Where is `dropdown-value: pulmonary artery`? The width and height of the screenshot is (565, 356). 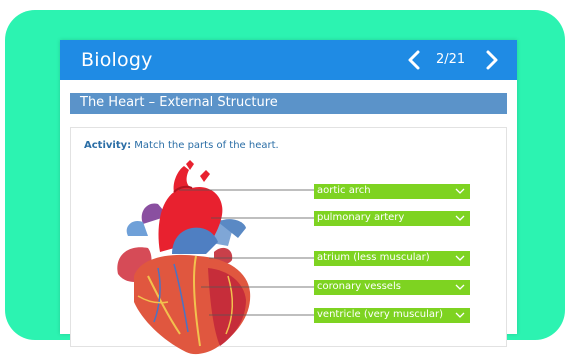 dropdown-value: pulmonary artery is located at coordinates (361, 217).